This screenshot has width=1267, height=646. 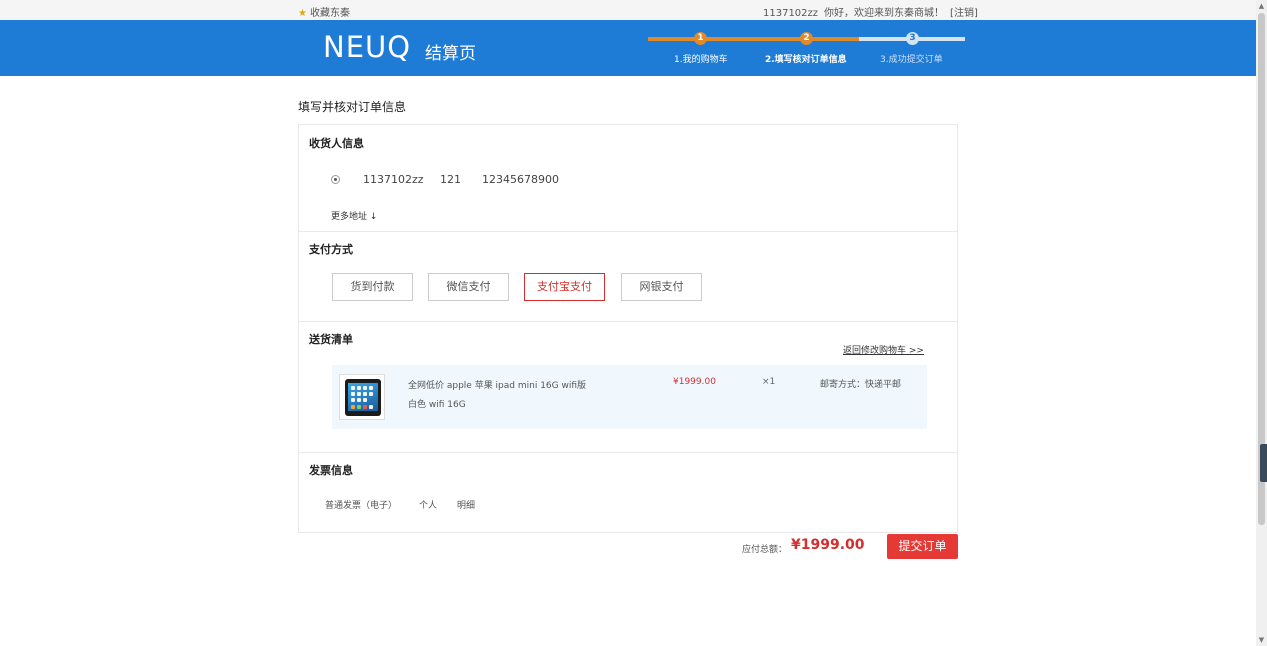 What do you see at coordinates (769, 382) in the screenshot?
I see `product-quantity: ×1` at bounding box center [769, 382].